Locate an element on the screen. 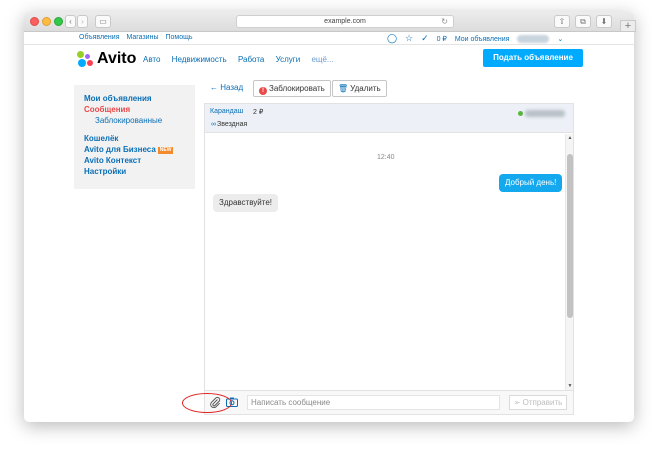 The width and height of the screenshot is (659, 460). online-status-icon is located at coordinates (520, 113).